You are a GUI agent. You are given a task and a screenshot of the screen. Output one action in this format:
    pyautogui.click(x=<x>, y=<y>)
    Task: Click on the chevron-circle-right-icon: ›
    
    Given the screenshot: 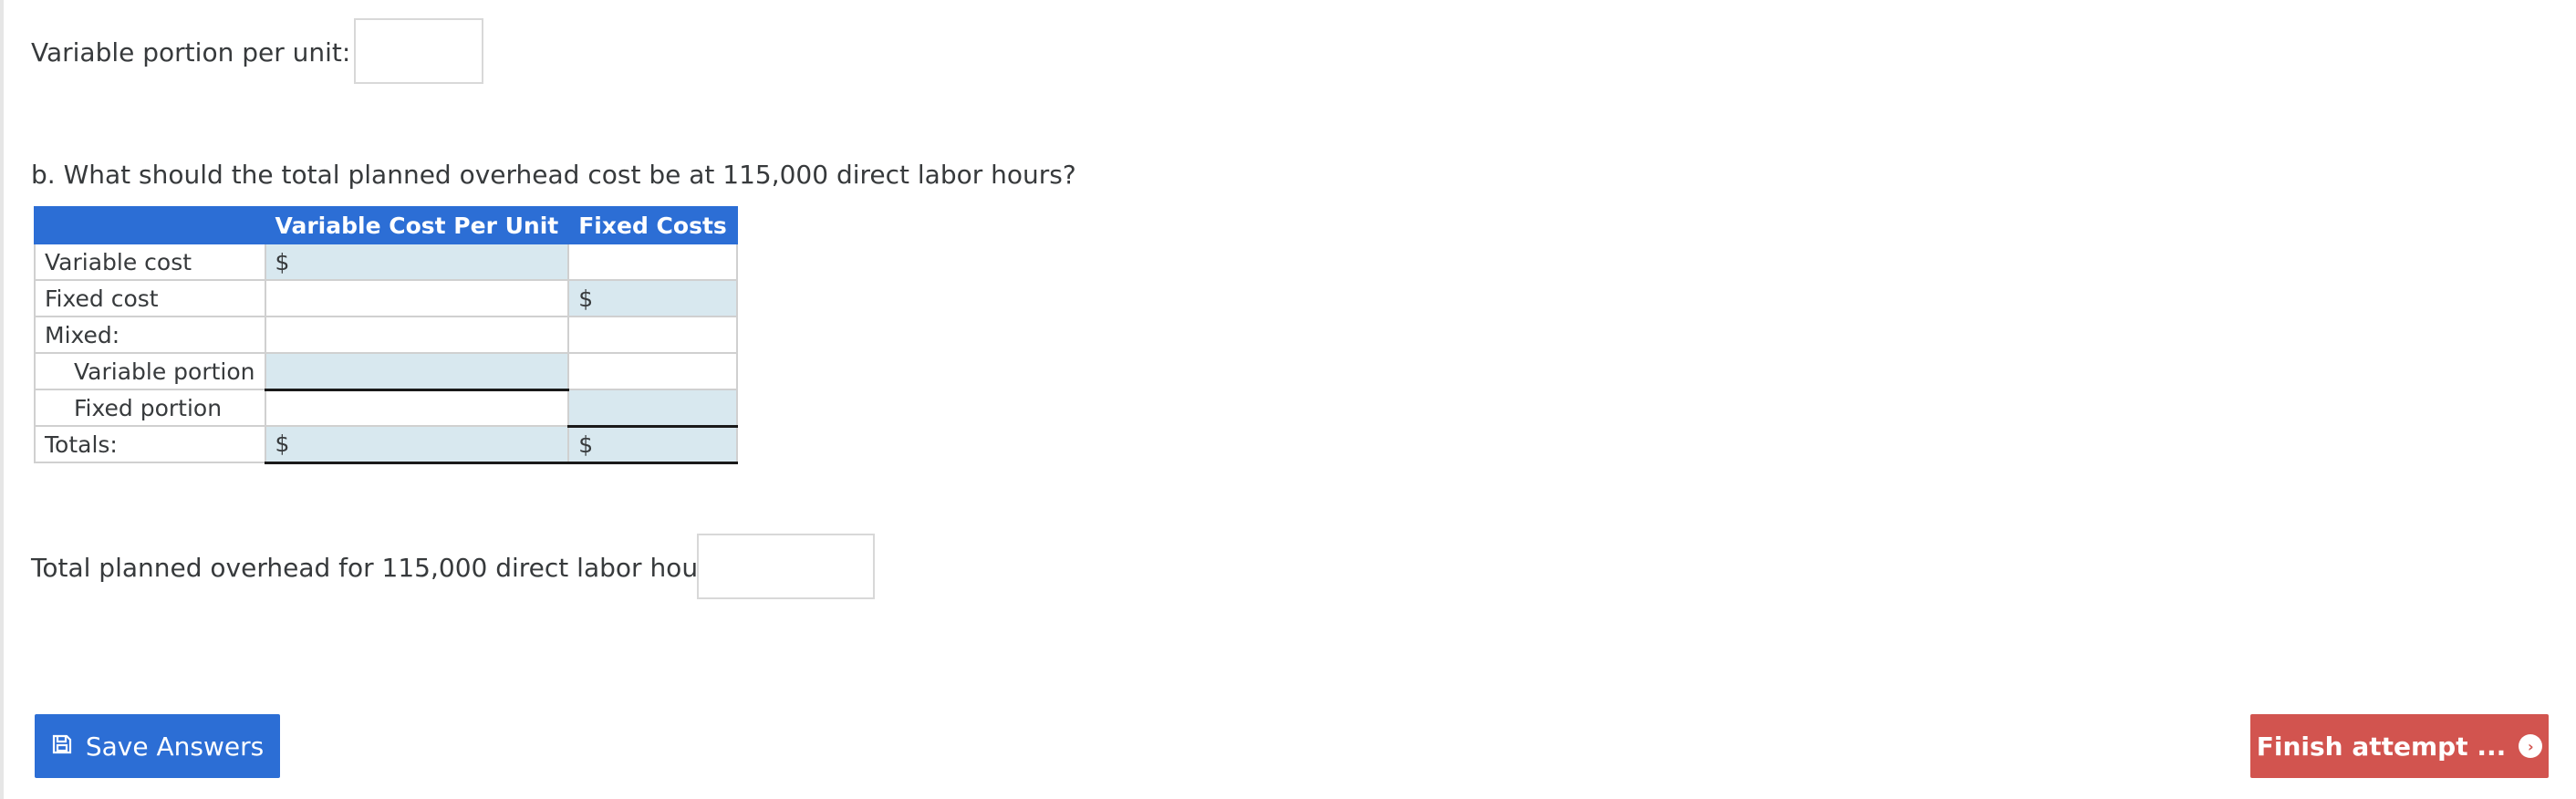 What is the action you would take?
    pyautogui.click(x=2531, y=746)
    